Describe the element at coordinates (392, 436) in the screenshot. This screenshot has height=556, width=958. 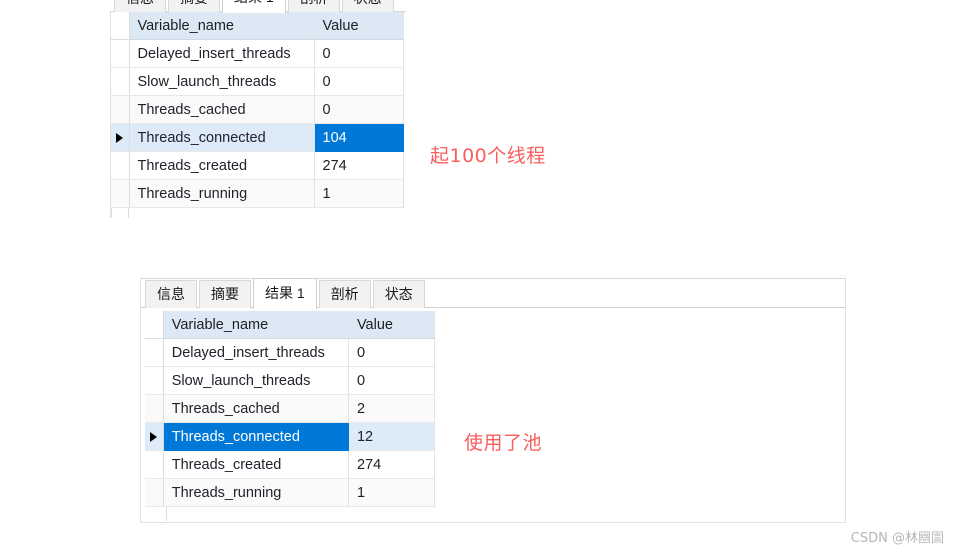
I see `cell-value: 12` at that location.